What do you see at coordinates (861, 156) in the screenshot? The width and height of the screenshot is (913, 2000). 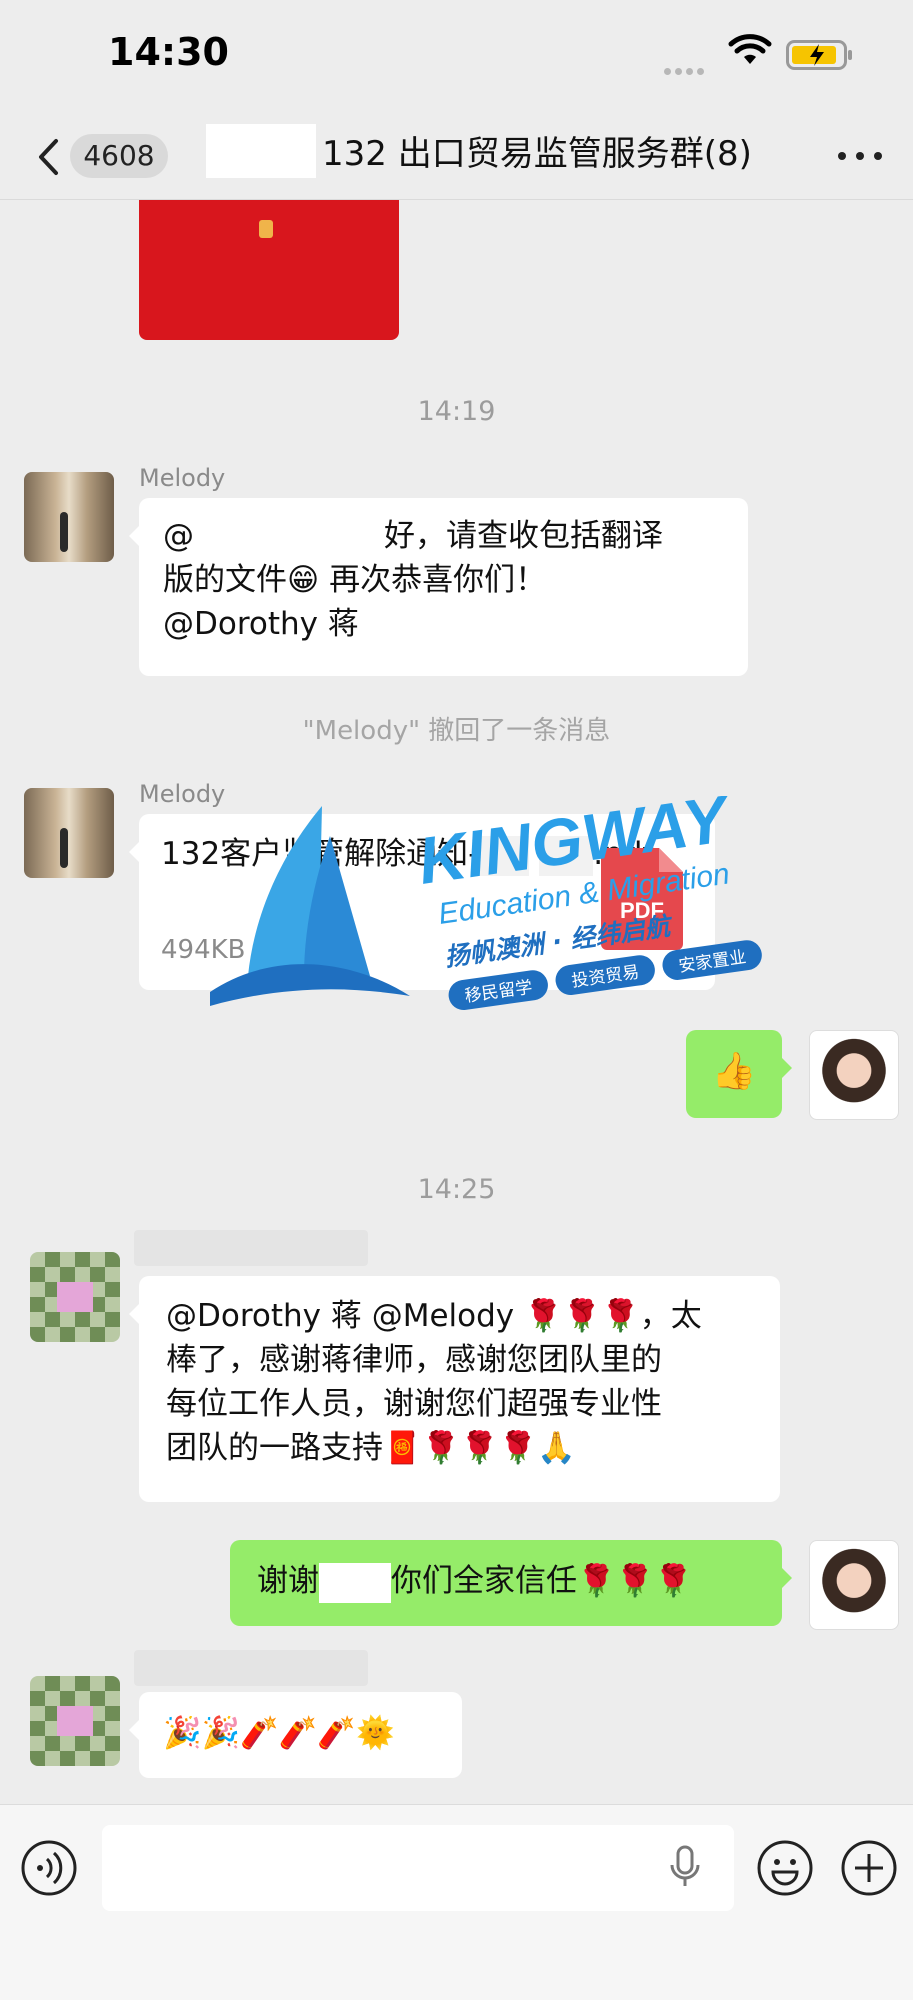 I see `more-options-button` at bounding box center [861, 156].